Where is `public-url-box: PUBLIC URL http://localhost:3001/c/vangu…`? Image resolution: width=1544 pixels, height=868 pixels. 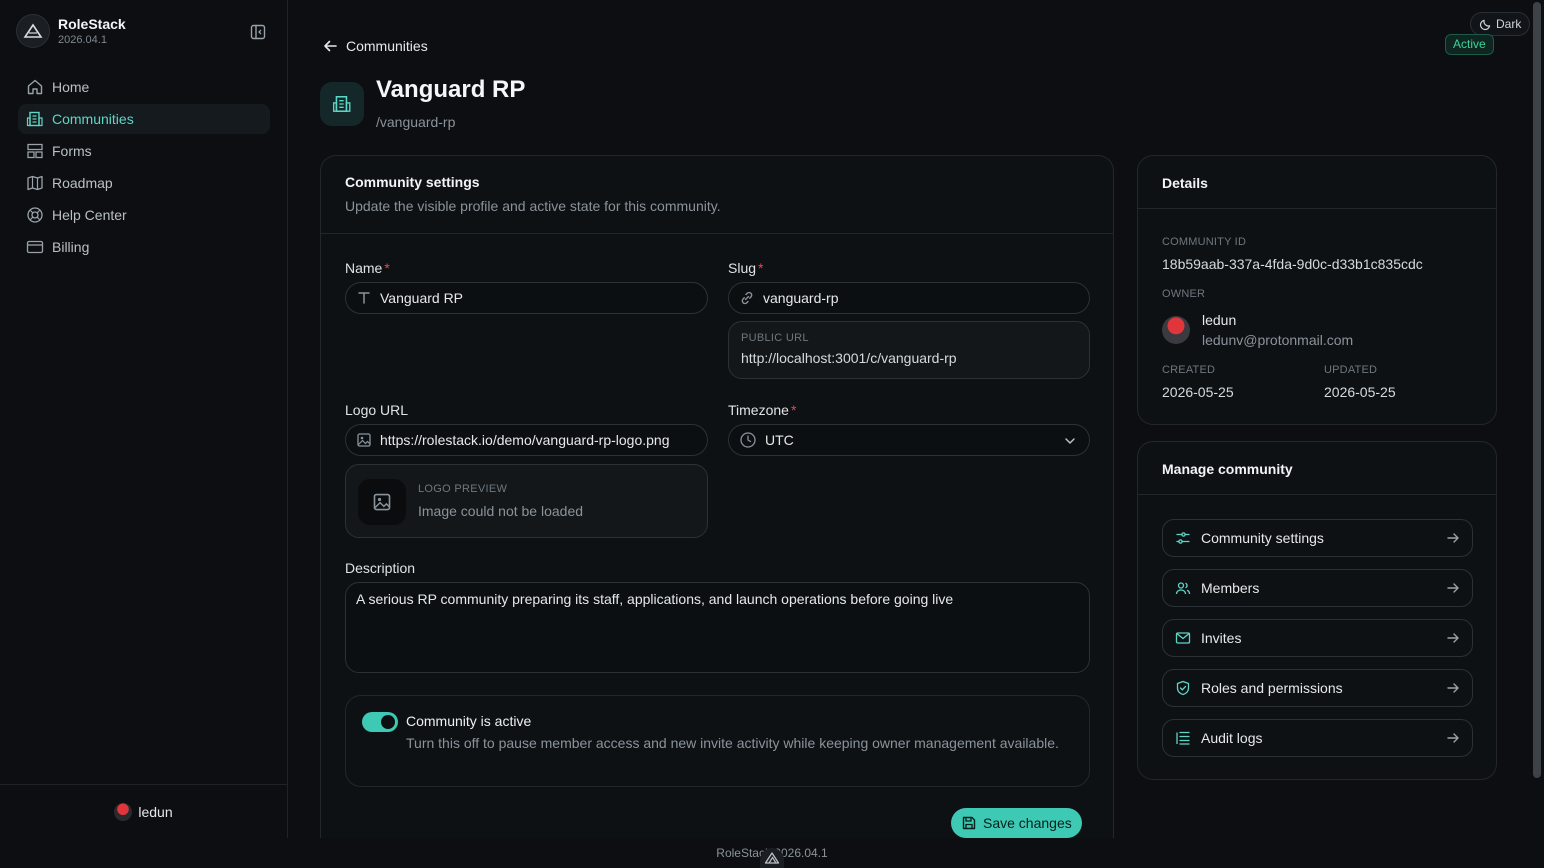 public-url-box: PUBLIC URL http://localhost:3001/c/vangu… is located at coordinates (909, 350).